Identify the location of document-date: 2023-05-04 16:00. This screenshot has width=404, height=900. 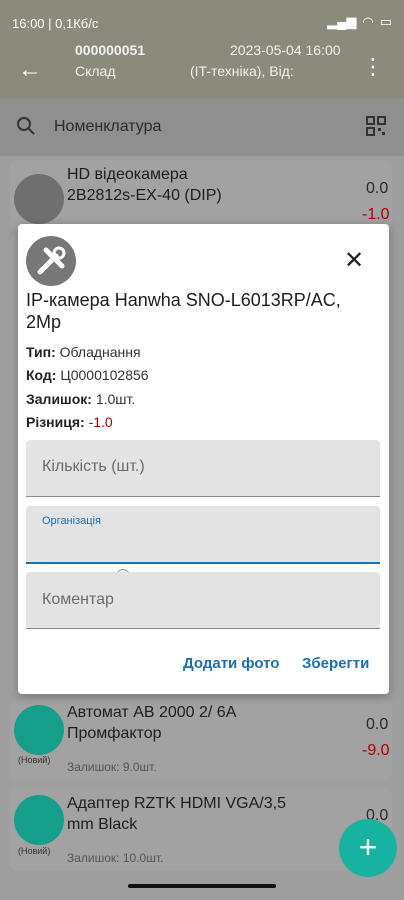
(285, 50).